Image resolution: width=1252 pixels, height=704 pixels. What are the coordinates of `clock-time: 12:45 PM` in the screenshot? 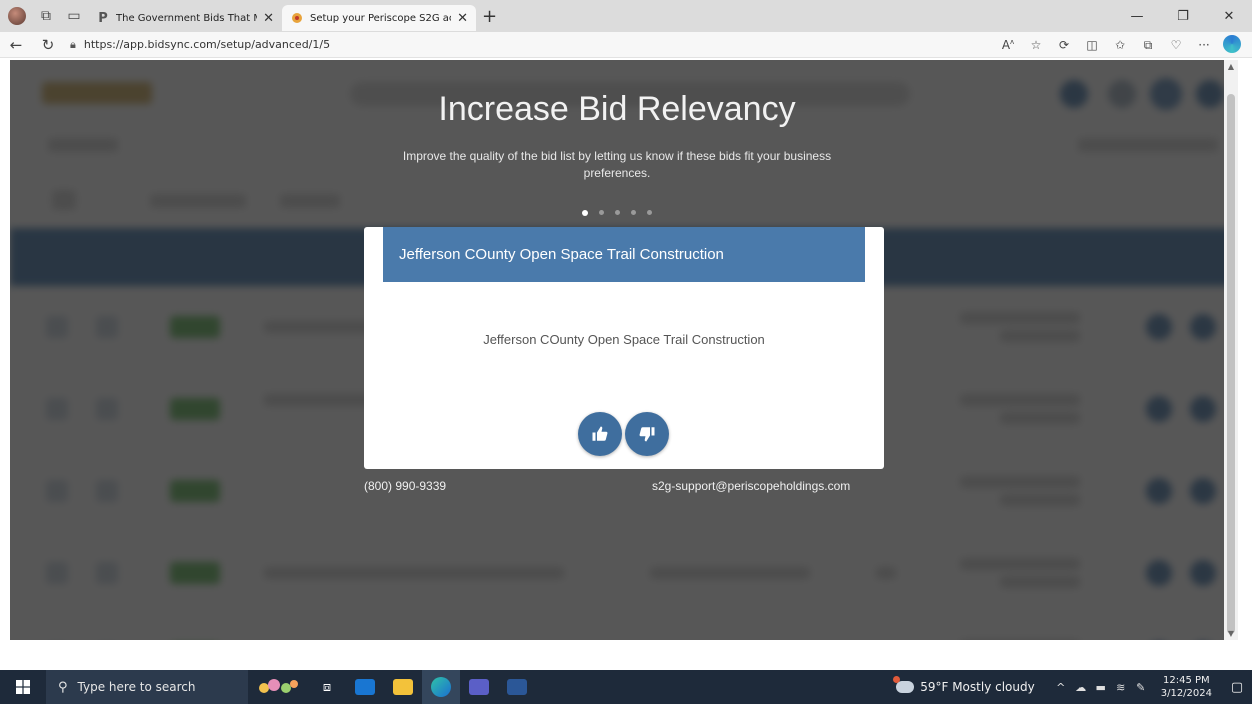 It's located at (1186, 680).